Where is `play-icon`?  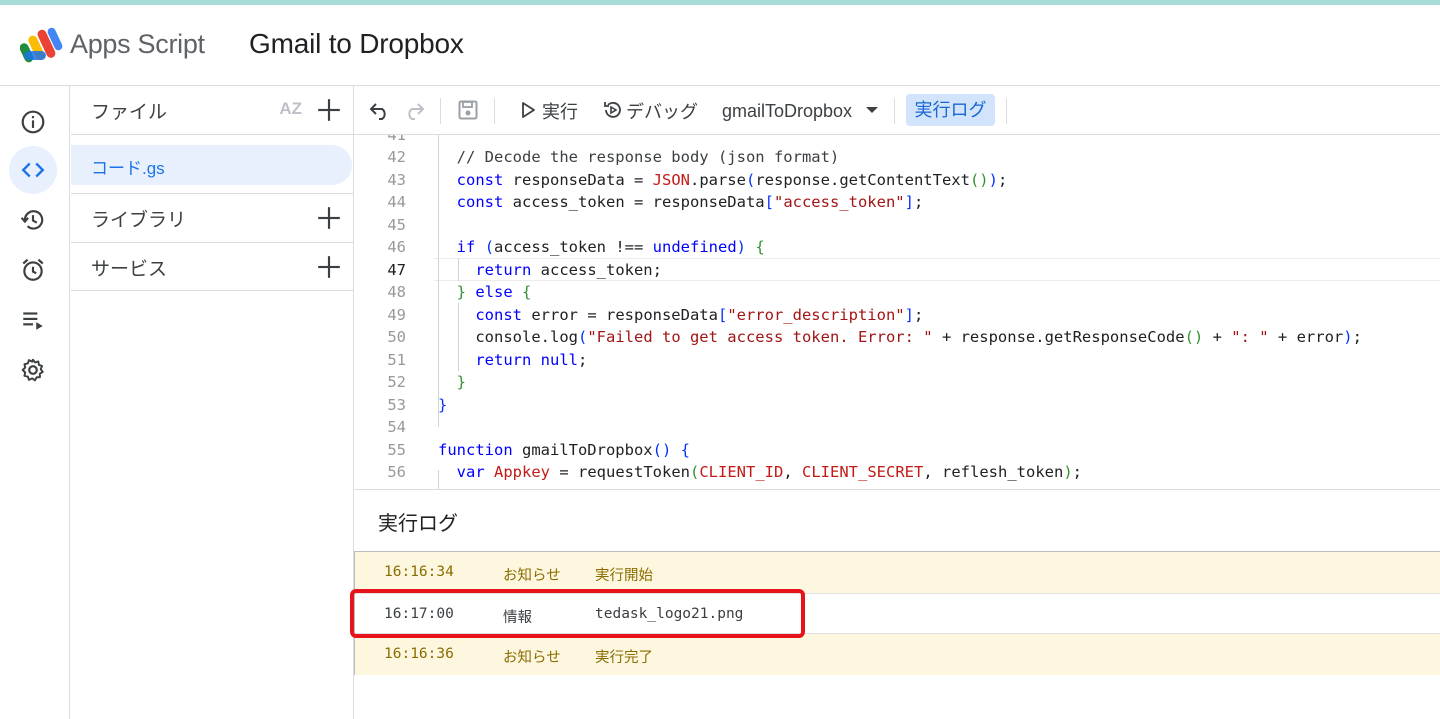 play-icon is located at coordinates (528, 110).